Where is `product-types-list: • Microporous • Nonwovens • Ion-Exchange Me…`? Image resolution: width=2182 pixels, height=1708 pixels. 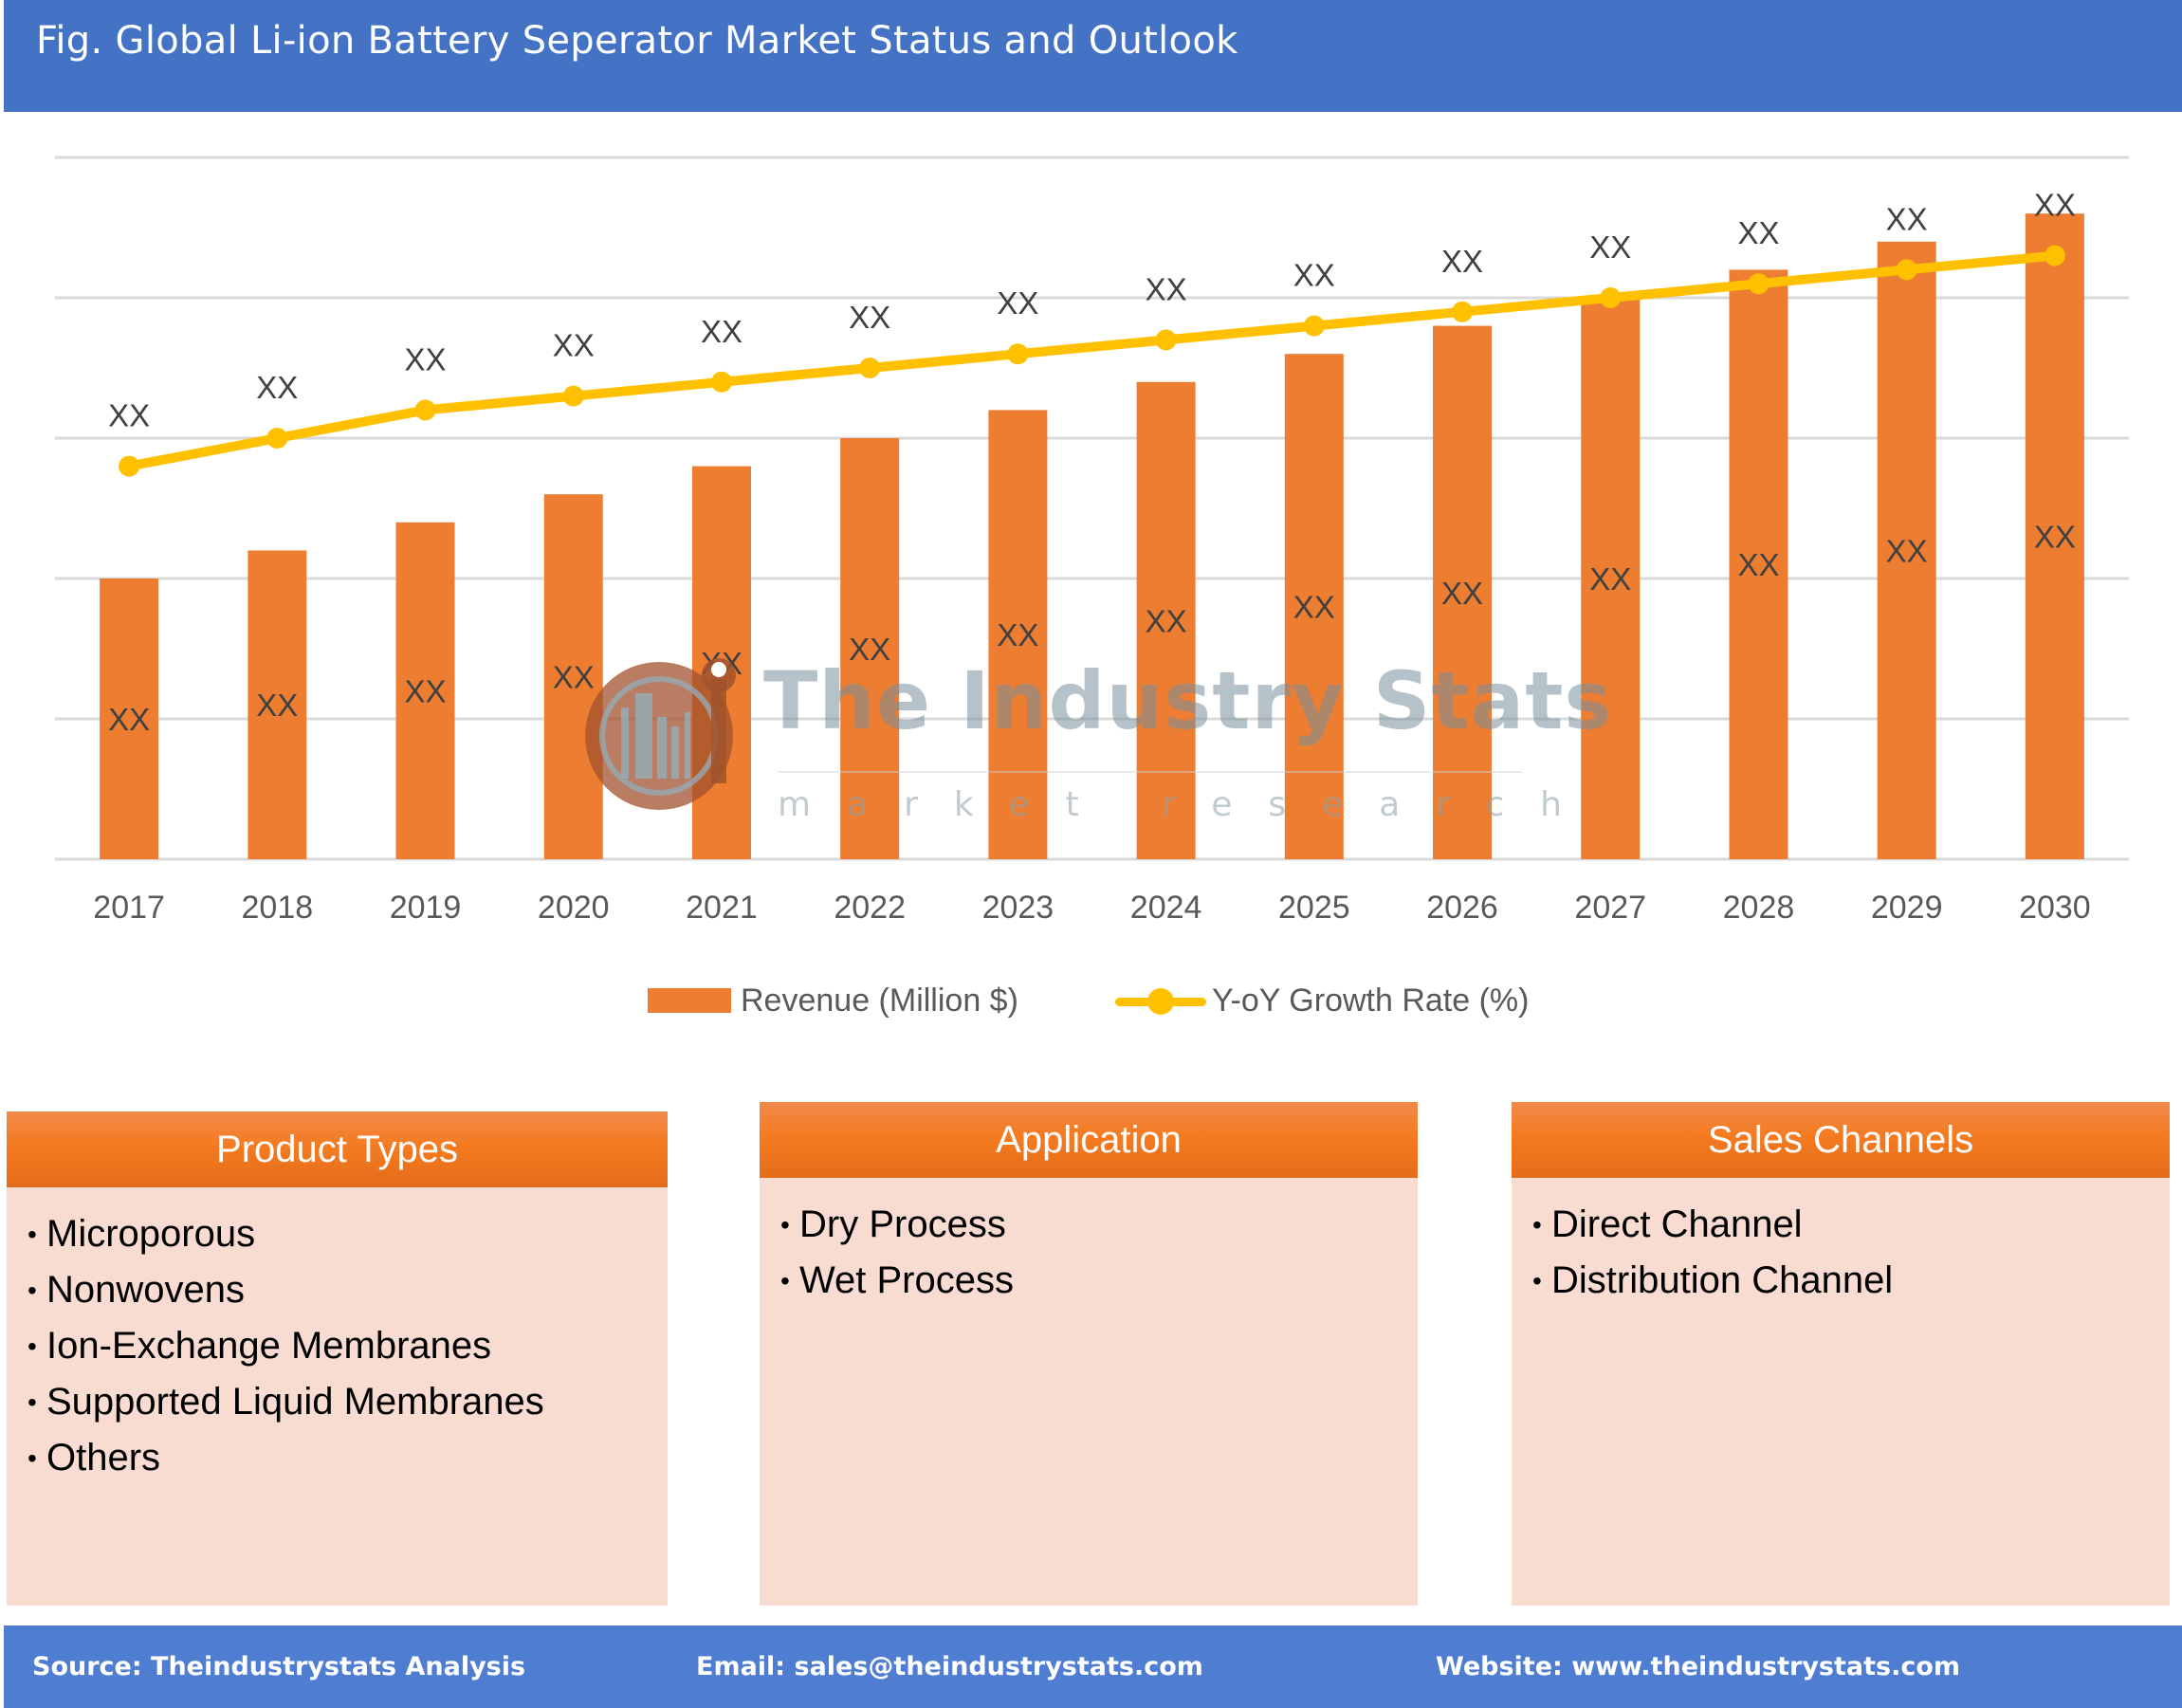 product-types-list: • Microporous • Nonwovens • Ion-Exchange Me… is located at coordinates (343, 1346).